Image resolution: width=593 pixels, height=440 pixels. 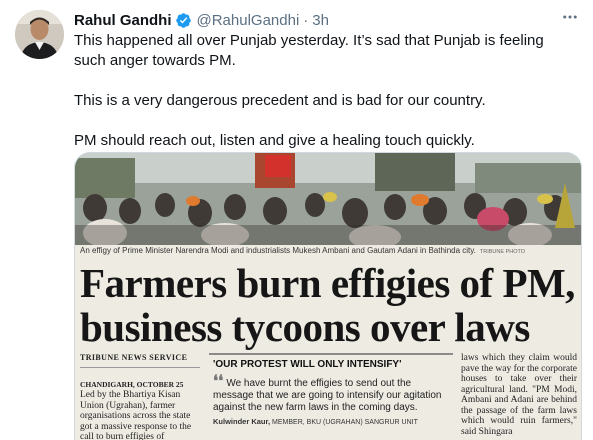 What do you see at coordinates (123, 20) in the screenshot?
I see `author-name: Rahul Gandhi` at bounding box center [123, 20].